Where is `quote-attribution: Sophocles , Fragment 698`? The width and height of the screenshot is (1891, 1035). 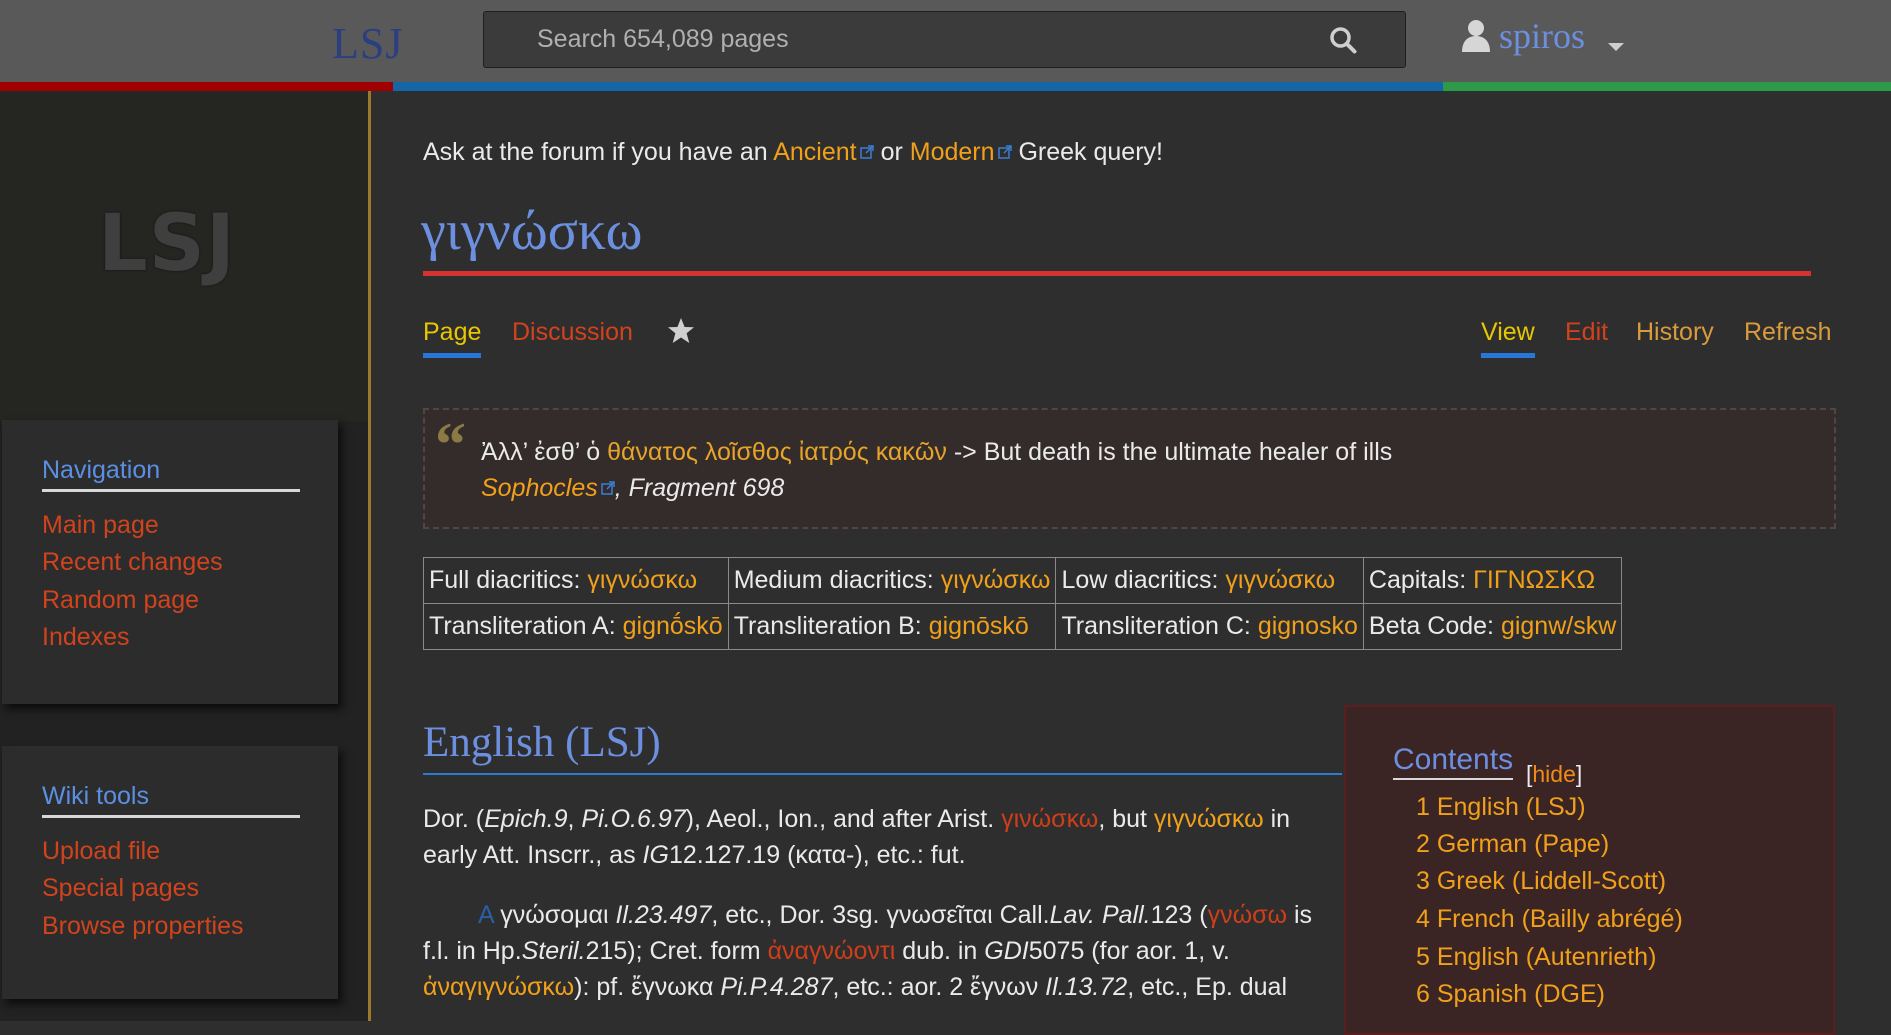 quote-attribution: Sophocles , Fragment 698 is located at coordinates (632, 488).